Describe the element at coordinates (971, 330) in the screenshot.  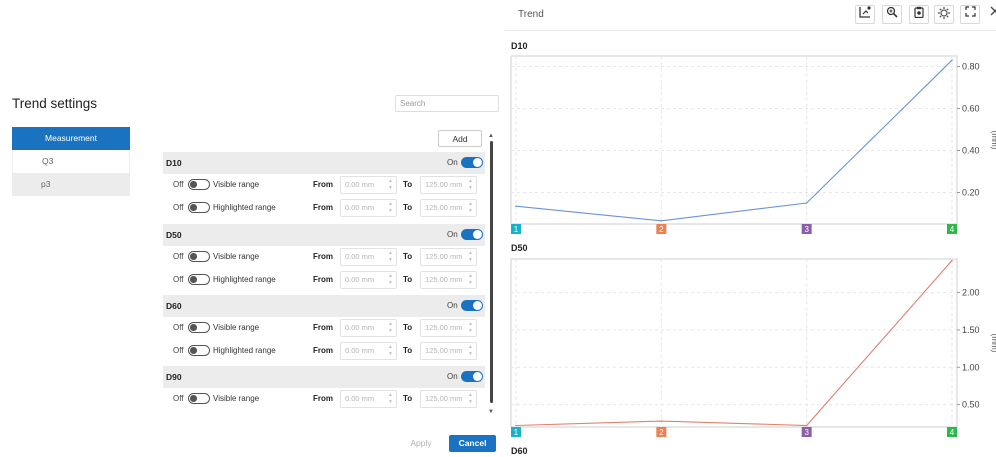
I see `y-tick-label: 1.50` at that location.